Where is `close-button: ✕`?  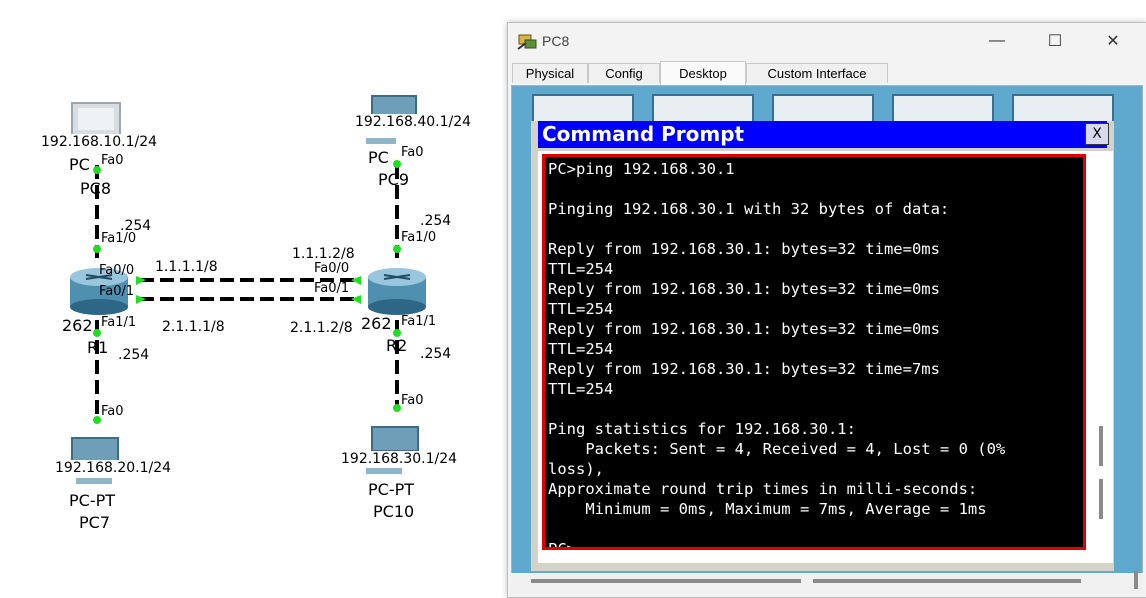 close-button: ✕ is located at coordinates (1113, 41).